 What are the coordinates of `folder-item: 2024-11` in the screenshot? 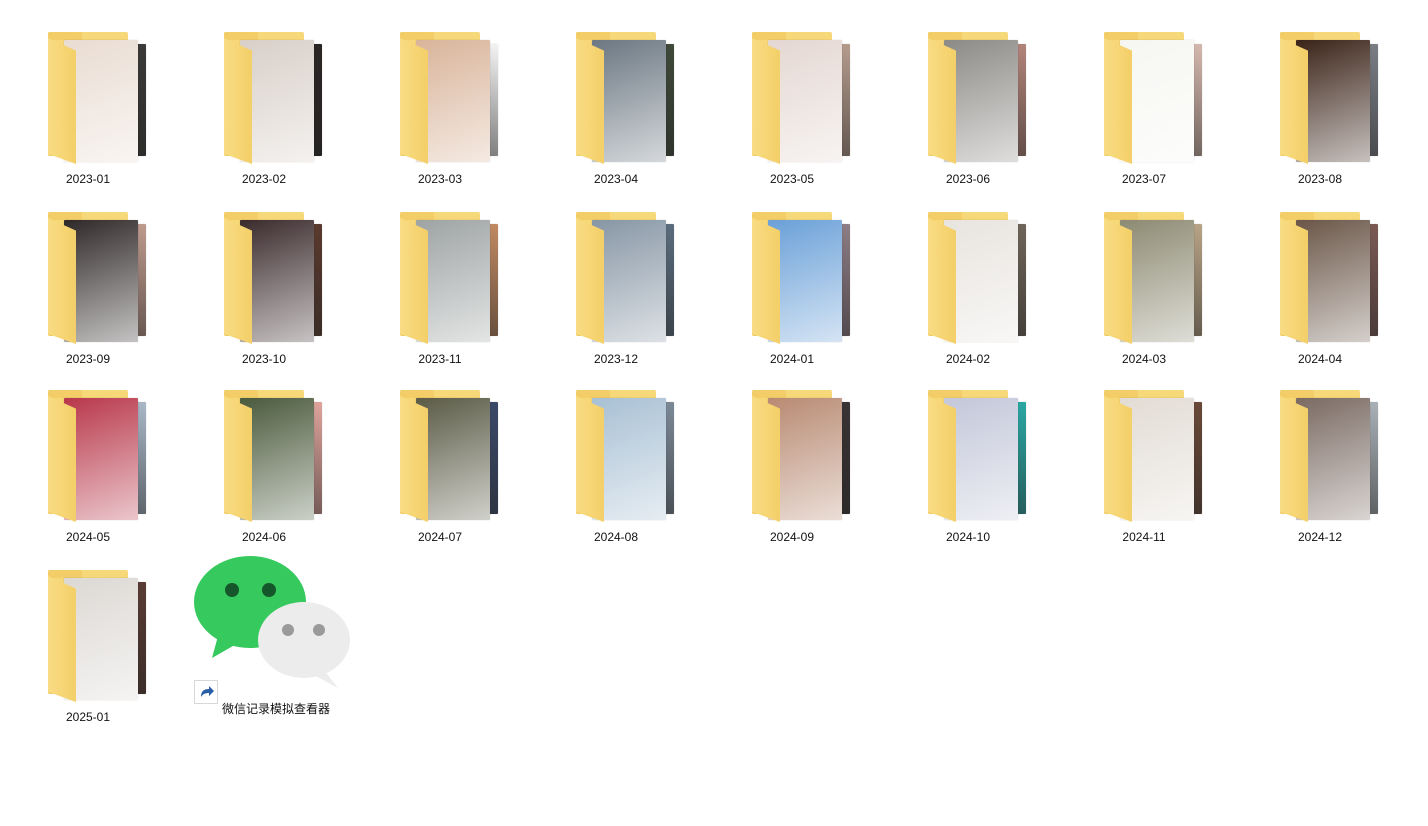 It's located at (1144, 455).